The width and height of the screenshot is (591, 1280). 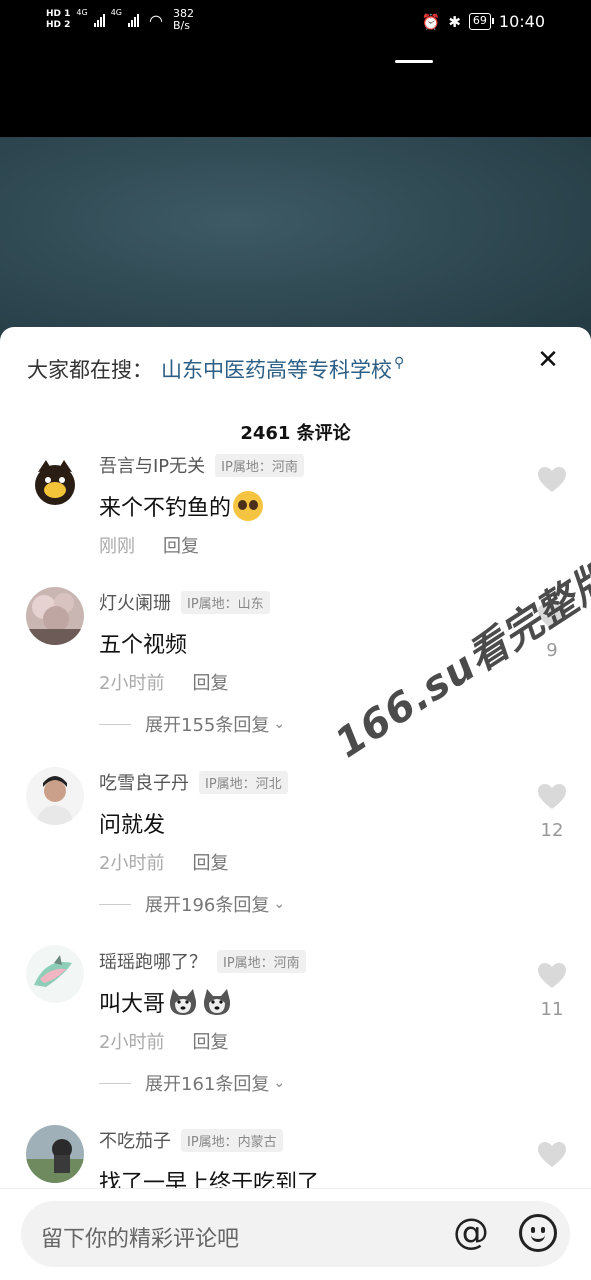 What do you see at coordinates (521, 21) in the screenshot?
I see `clock: 10:40` at bounding box center [521, 21].